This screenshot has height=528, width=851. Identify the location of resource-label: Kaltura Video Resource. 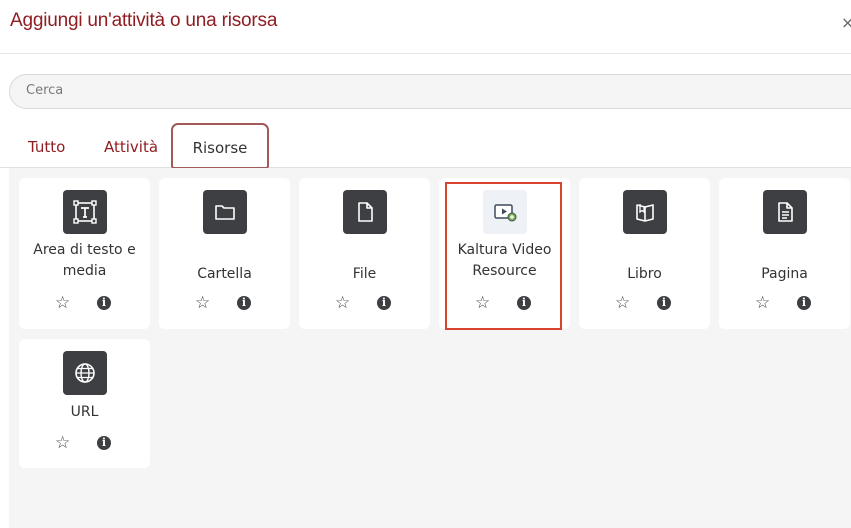
(504, 260).